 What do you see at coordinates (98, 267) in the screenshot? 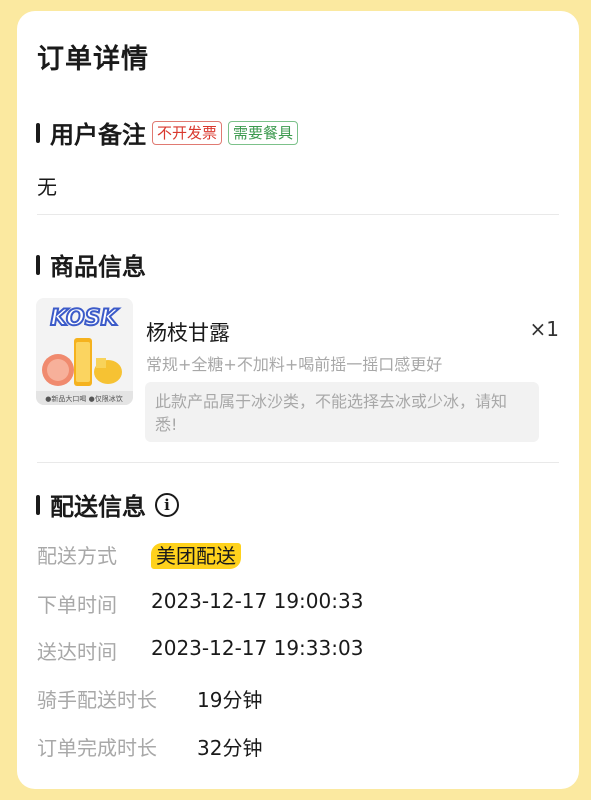
I see `product-section-title: 商品信息` at bounding box center [98, 267].